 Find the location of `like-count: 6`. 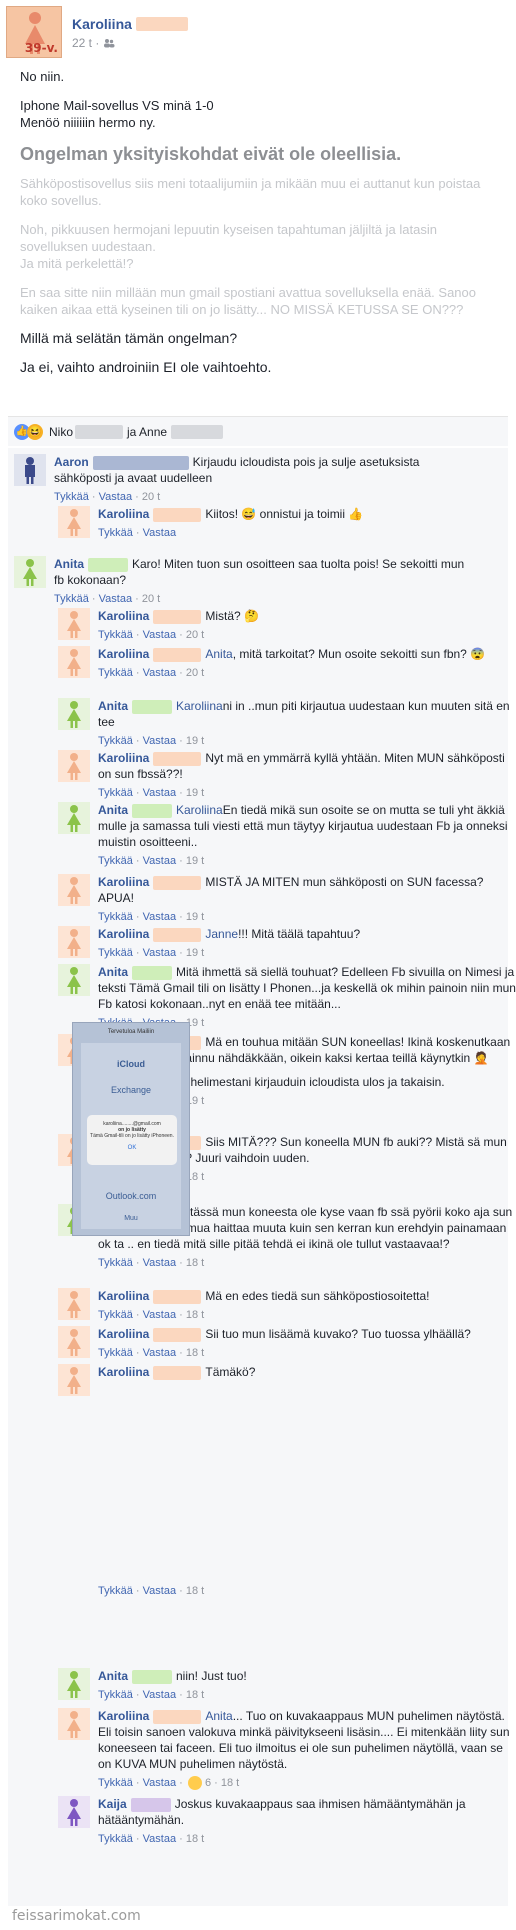

like-count: 6 is located at coordinates (208, 1783).